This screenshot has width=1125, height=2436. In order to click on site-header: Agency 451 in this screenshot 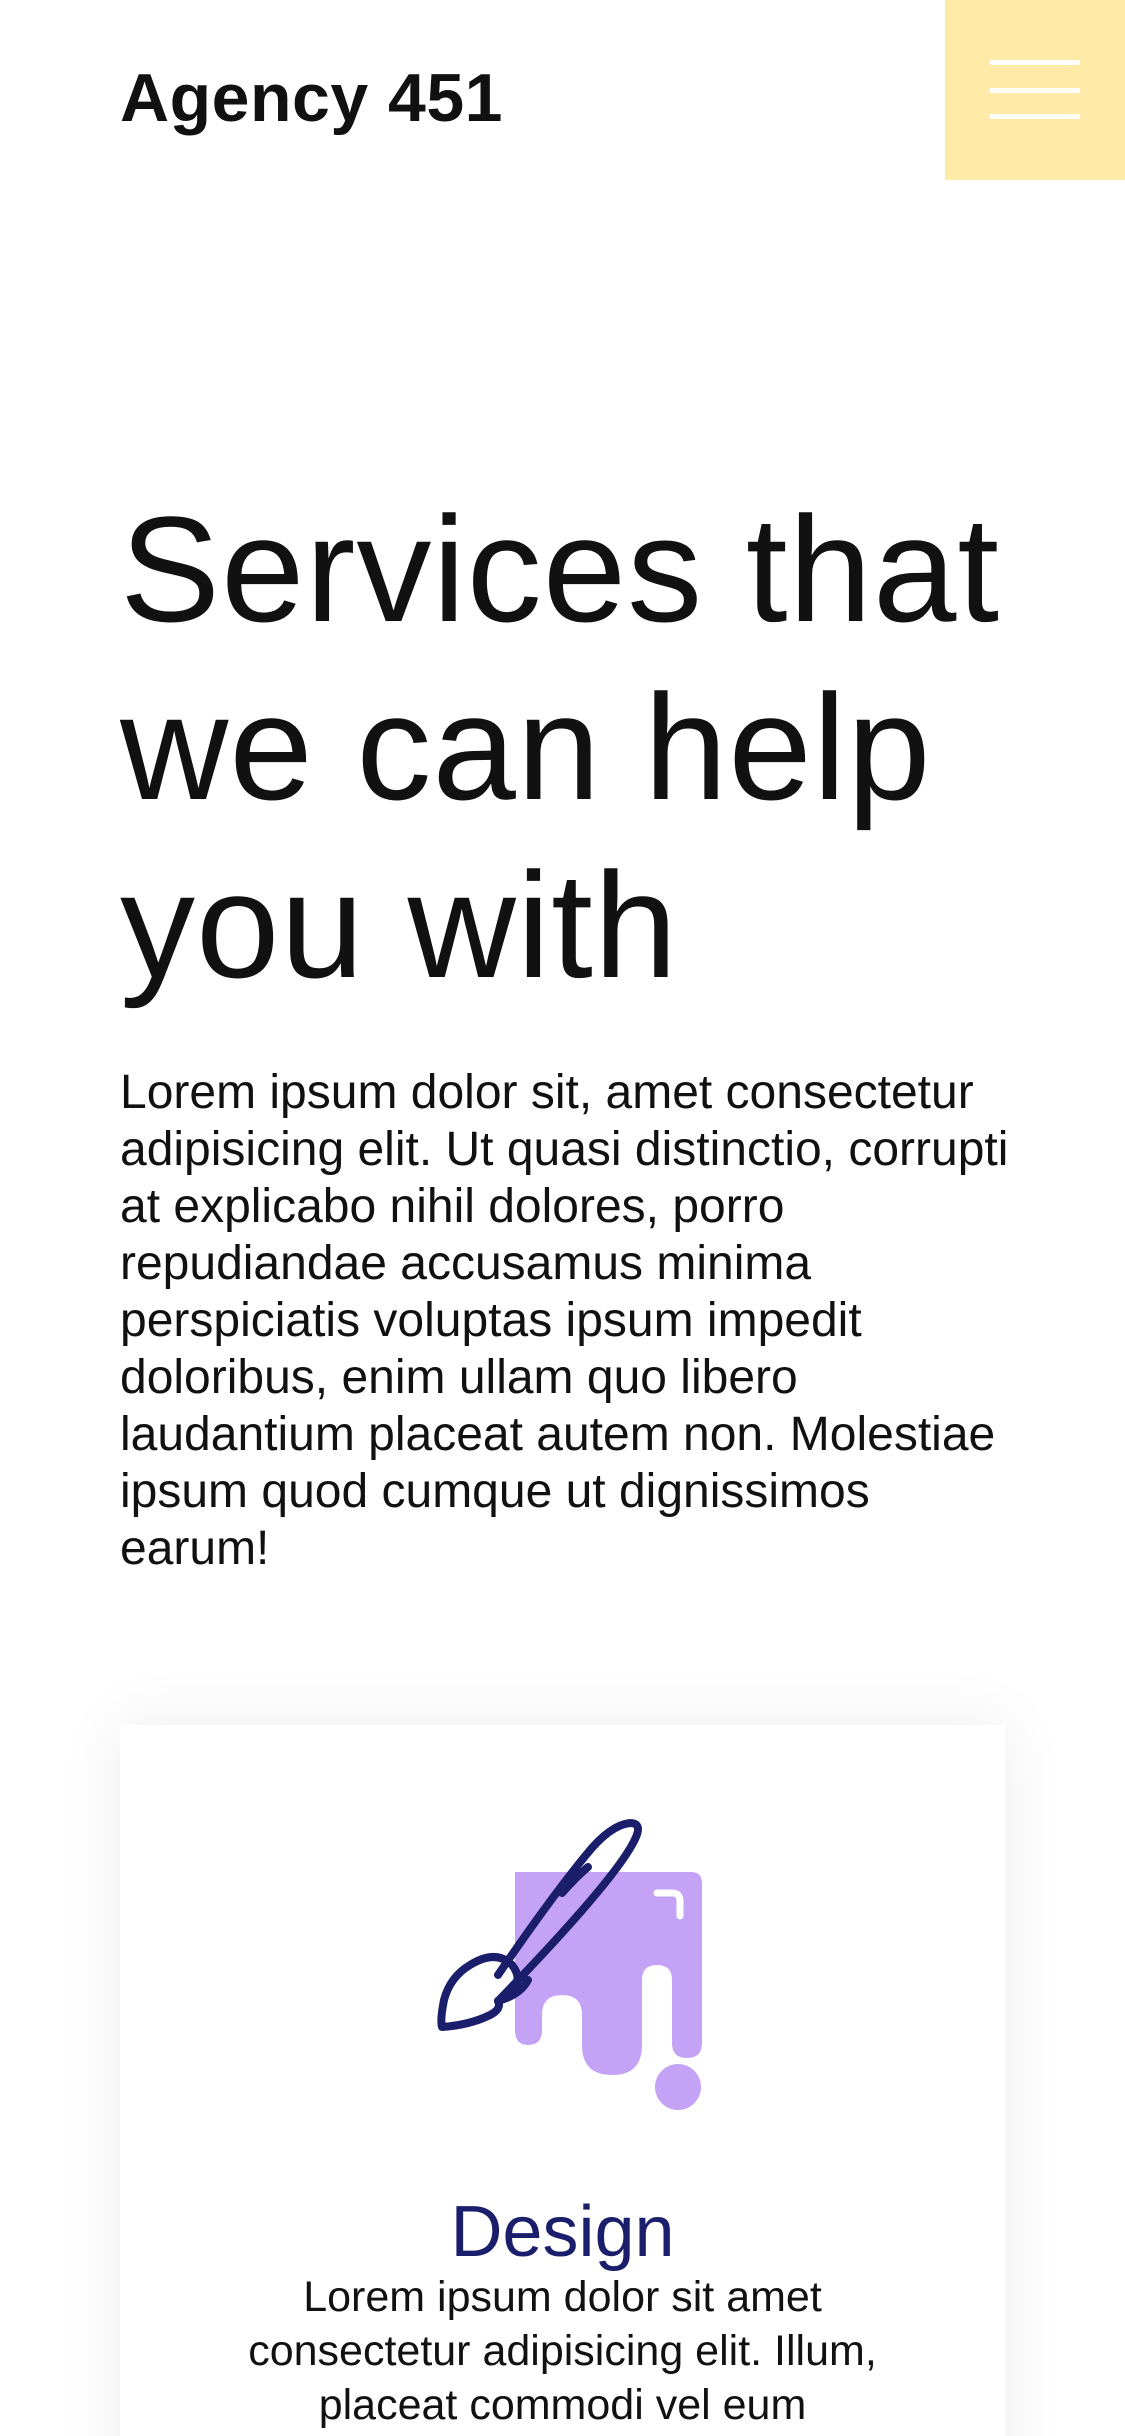, I will do `click(562, 90)`.